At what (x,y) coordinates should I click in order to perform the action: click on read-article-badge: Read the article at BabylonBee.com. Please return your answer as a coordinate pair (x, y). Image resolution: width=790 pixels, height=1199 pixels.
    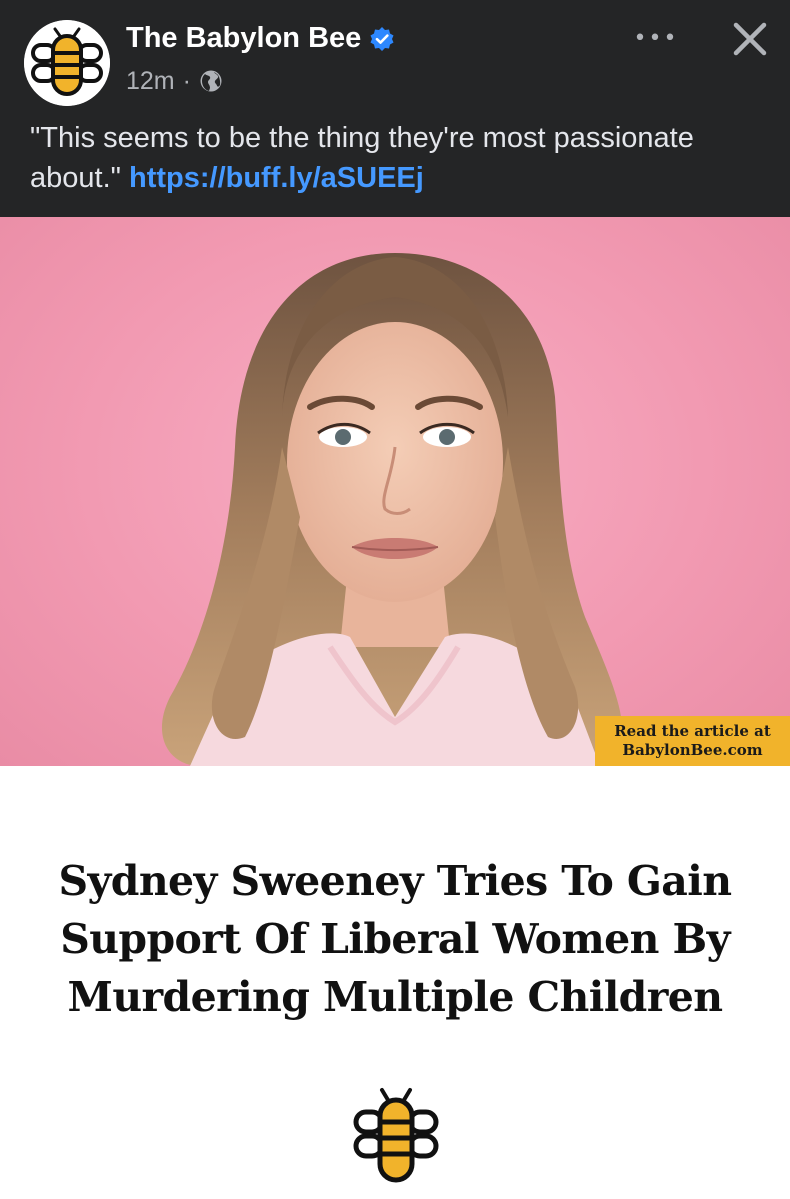
    Looking at the image, I should click on (692, 741).